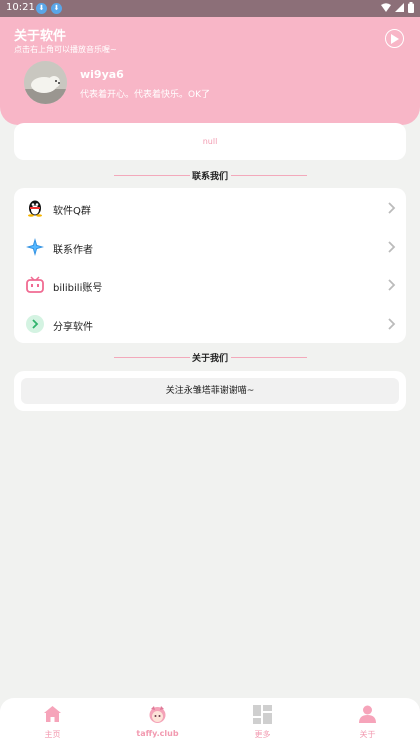  I want to click on tab-about: 关于, so click(367, 722).